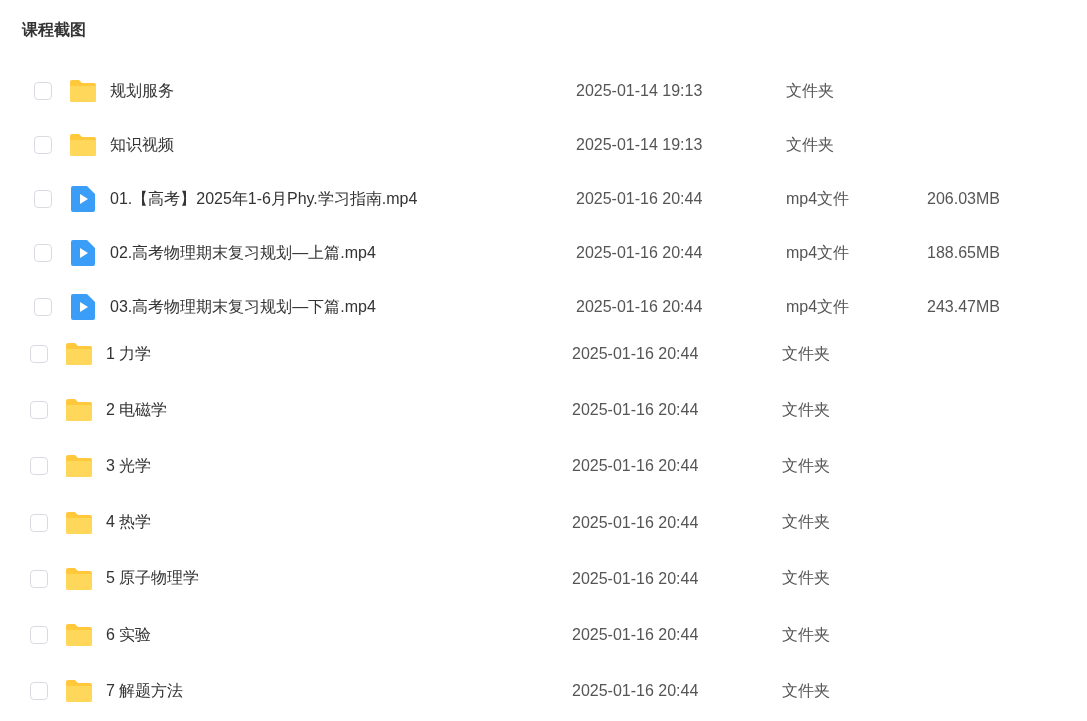 This screenshot has height=721, width=1087. I want to click on file-size: 206.03MB, so click(963, 199).